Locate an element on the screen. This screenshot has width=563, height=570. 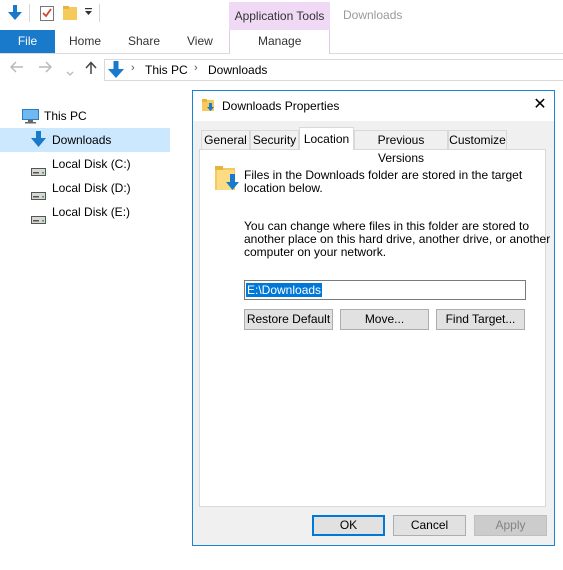
downloads-folder-large-icon is located at coordinates (227, 180).